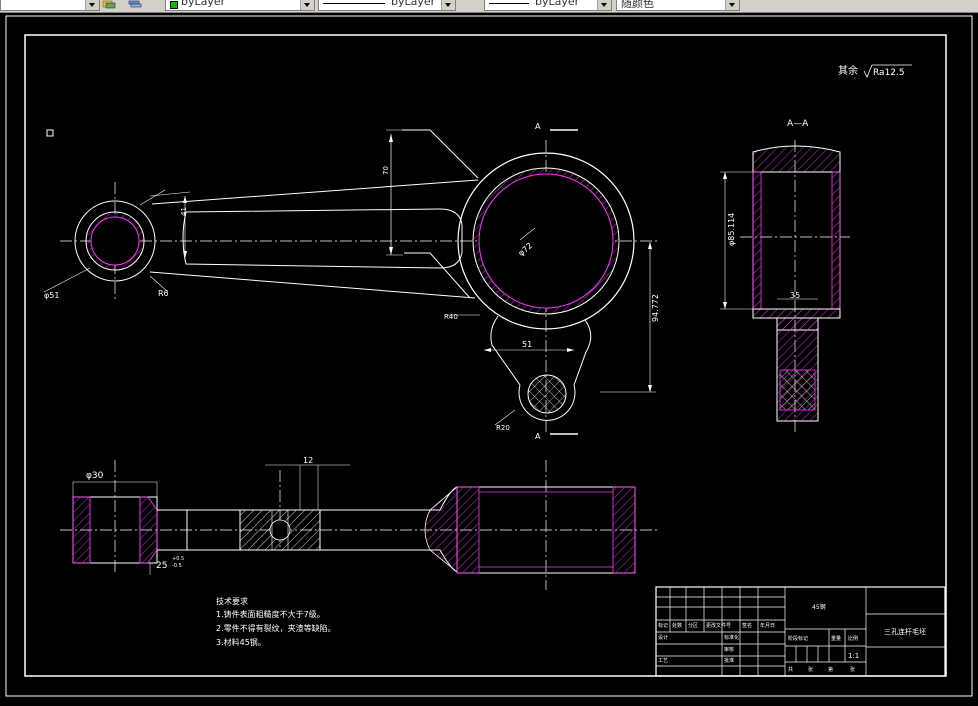 The height and width of the screenshot is (706, 978). Describe the element at coordinates (729, 649) in the screenshot. I see `tb-r-review: 审核` at that location.